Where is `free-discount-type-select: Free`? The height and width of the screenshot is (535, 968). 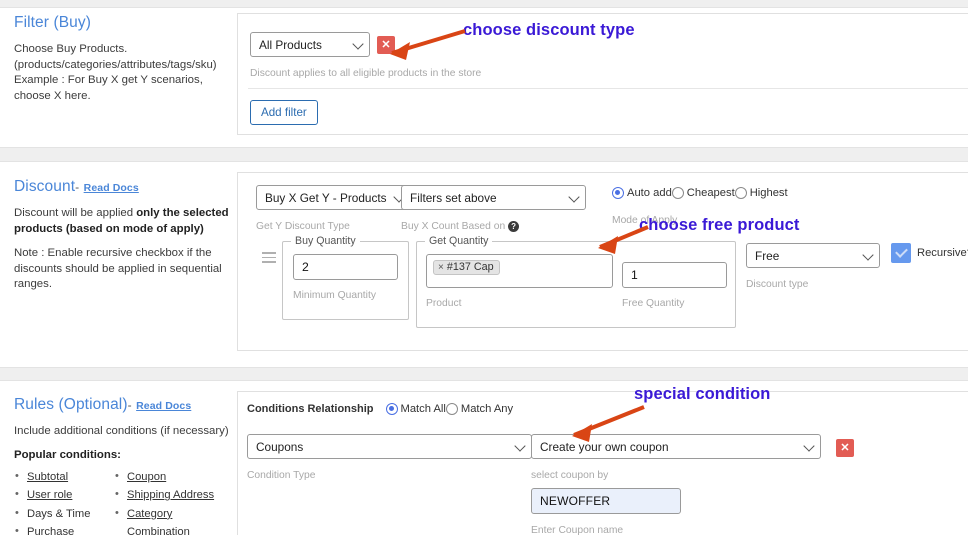
free-discount-type-select: Free is located at coordinates (813, 255).